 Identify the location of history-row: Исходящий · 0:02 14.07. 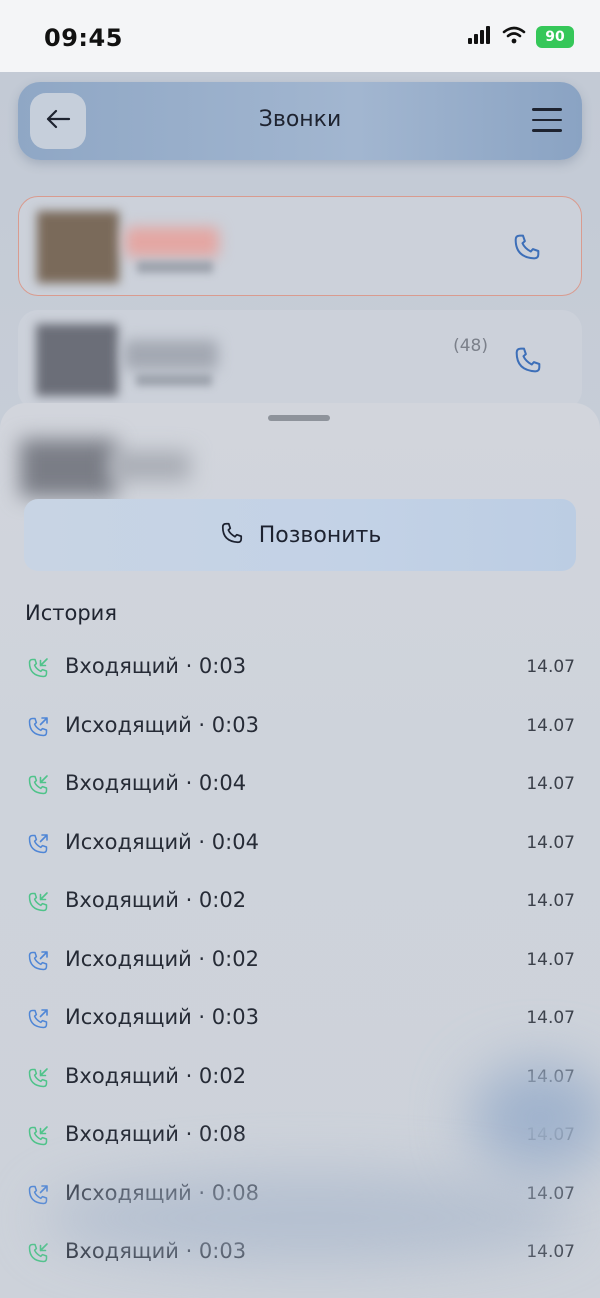
(300, 961).